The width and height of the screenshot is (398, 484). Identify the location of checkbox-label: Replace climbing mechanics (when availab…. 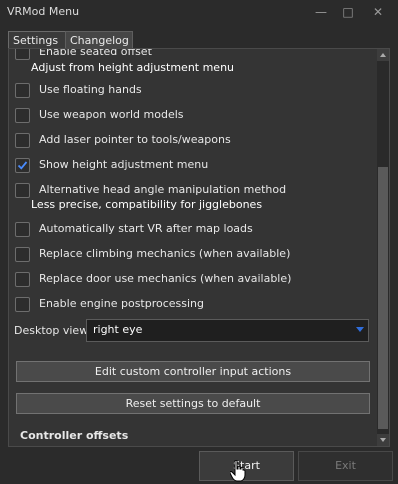
(165, 253).